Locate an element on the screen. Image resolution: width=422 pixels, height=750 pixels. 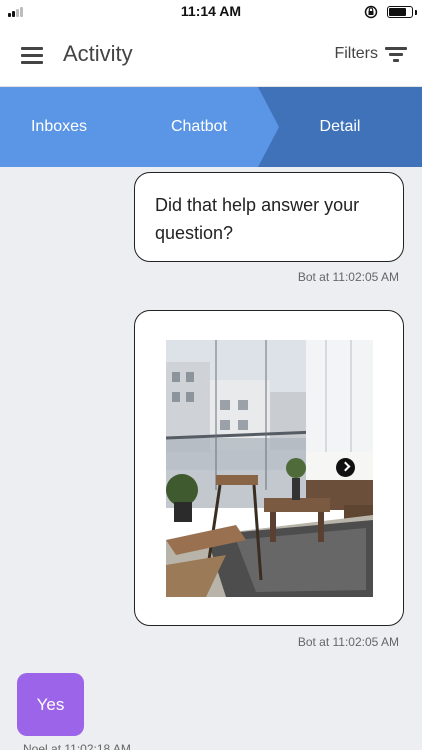
breadcrumb-item-inboxes: Inboxes is located at coordinates (59, 127).